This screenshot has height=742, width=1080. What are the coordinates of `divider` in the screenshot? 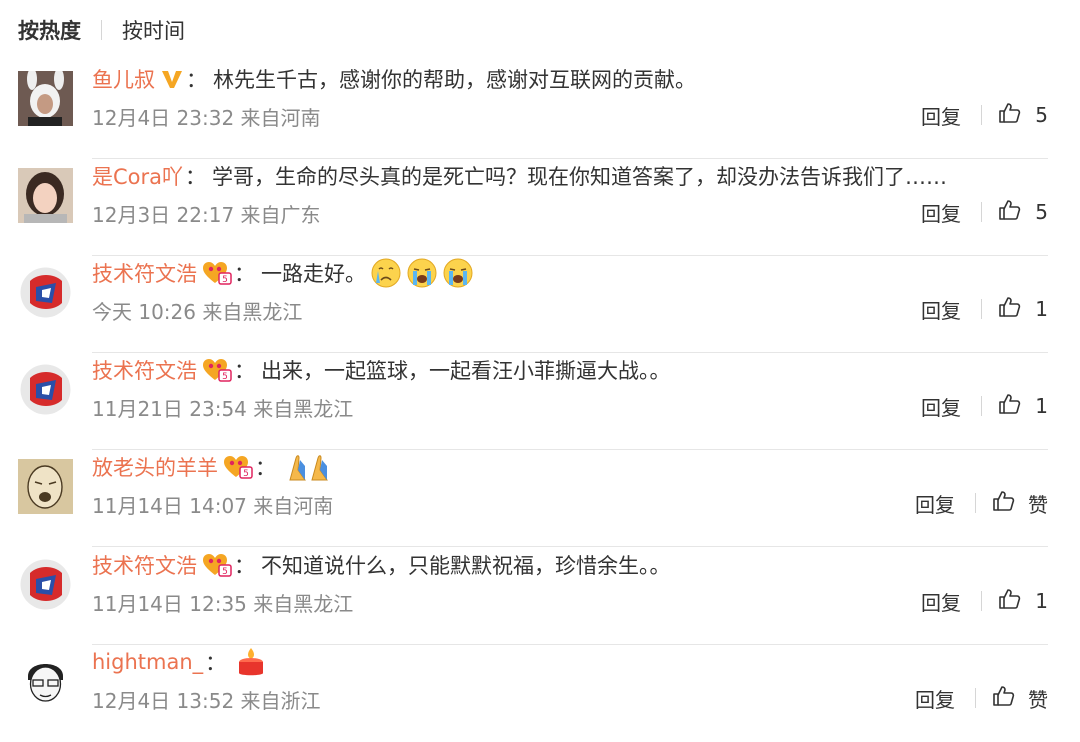 It's located at (570, 546).